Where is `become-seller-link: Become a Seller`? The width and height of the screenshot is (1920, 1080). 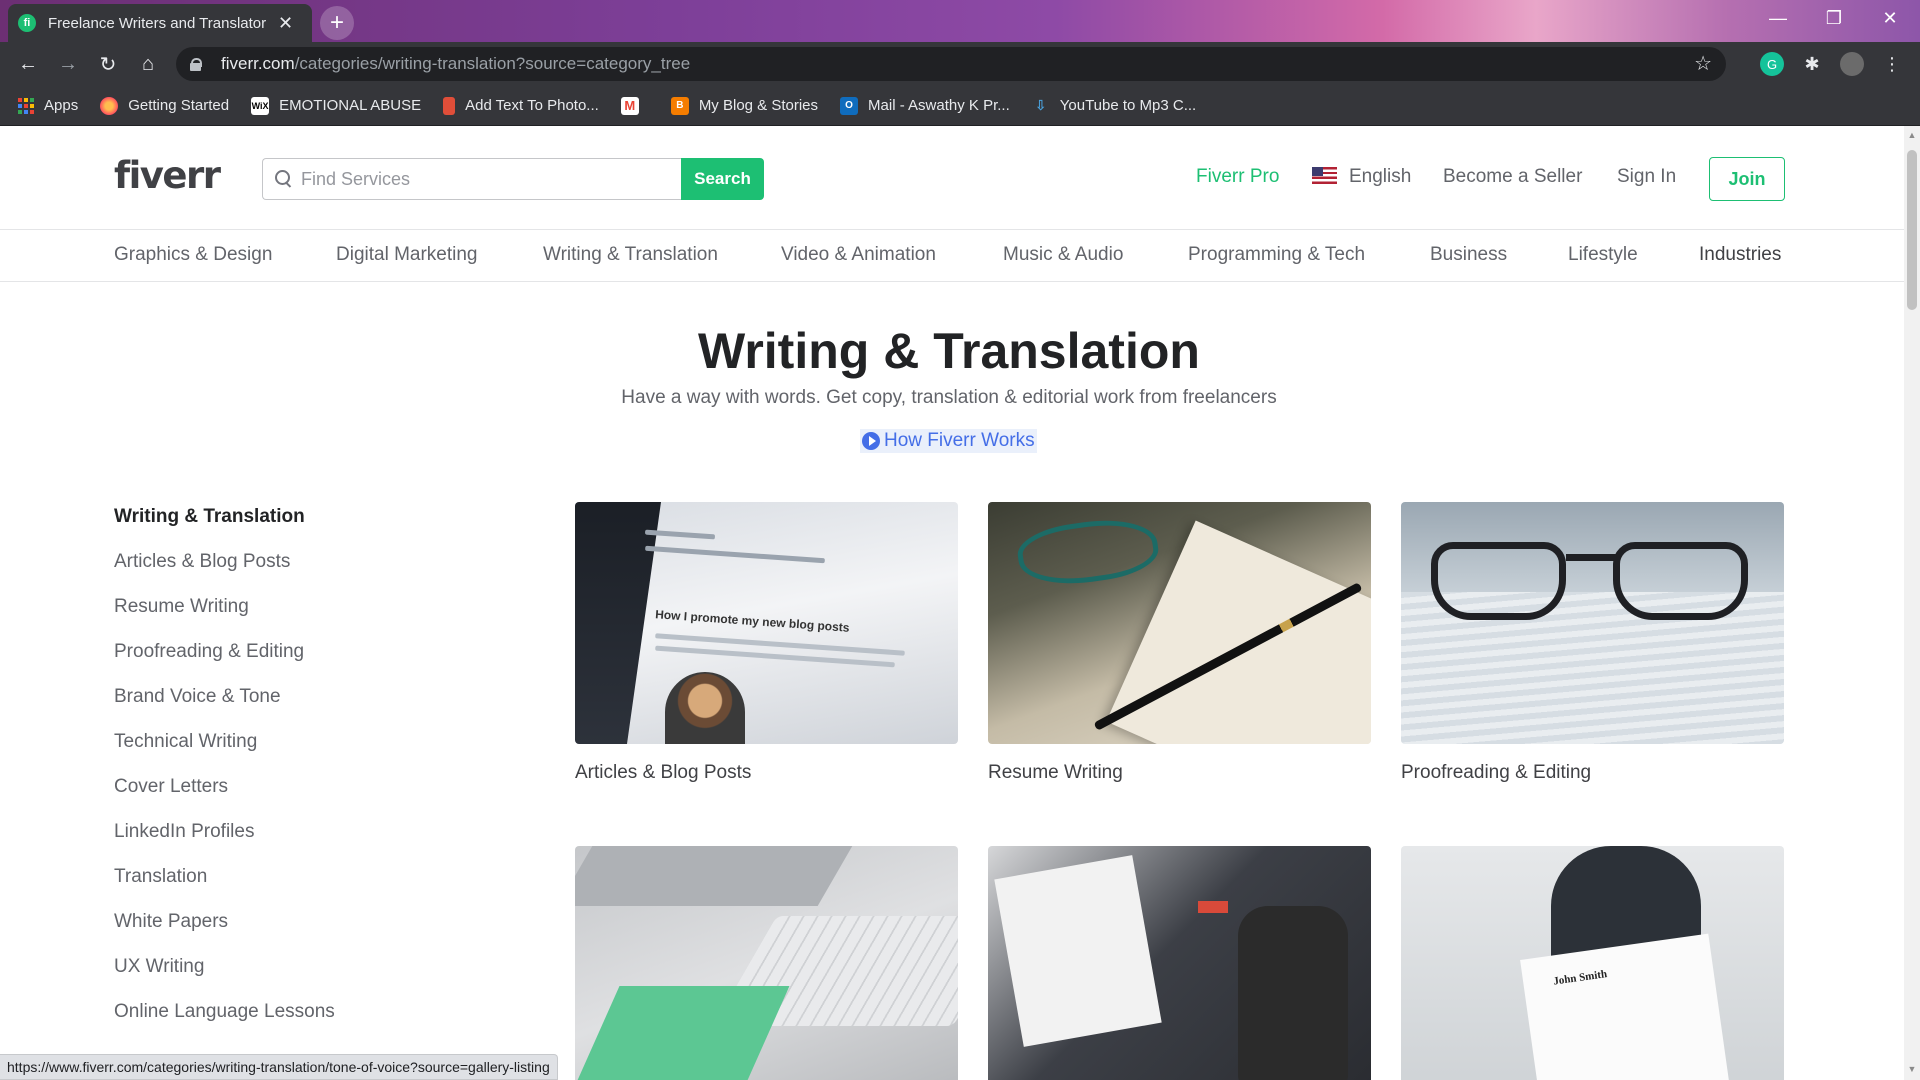
become-seller-link: Become a Seller is located at coordinates (1512, 177).